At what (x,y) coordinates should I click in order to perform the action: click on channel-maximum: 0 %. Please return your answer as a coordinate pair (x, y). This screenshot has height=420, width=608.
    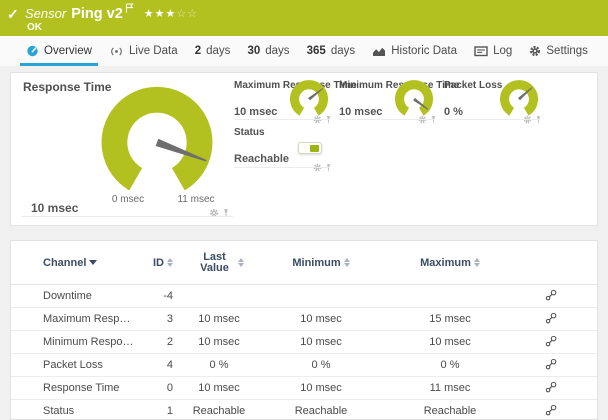
    Looking at the image, I should click on (450, 365).